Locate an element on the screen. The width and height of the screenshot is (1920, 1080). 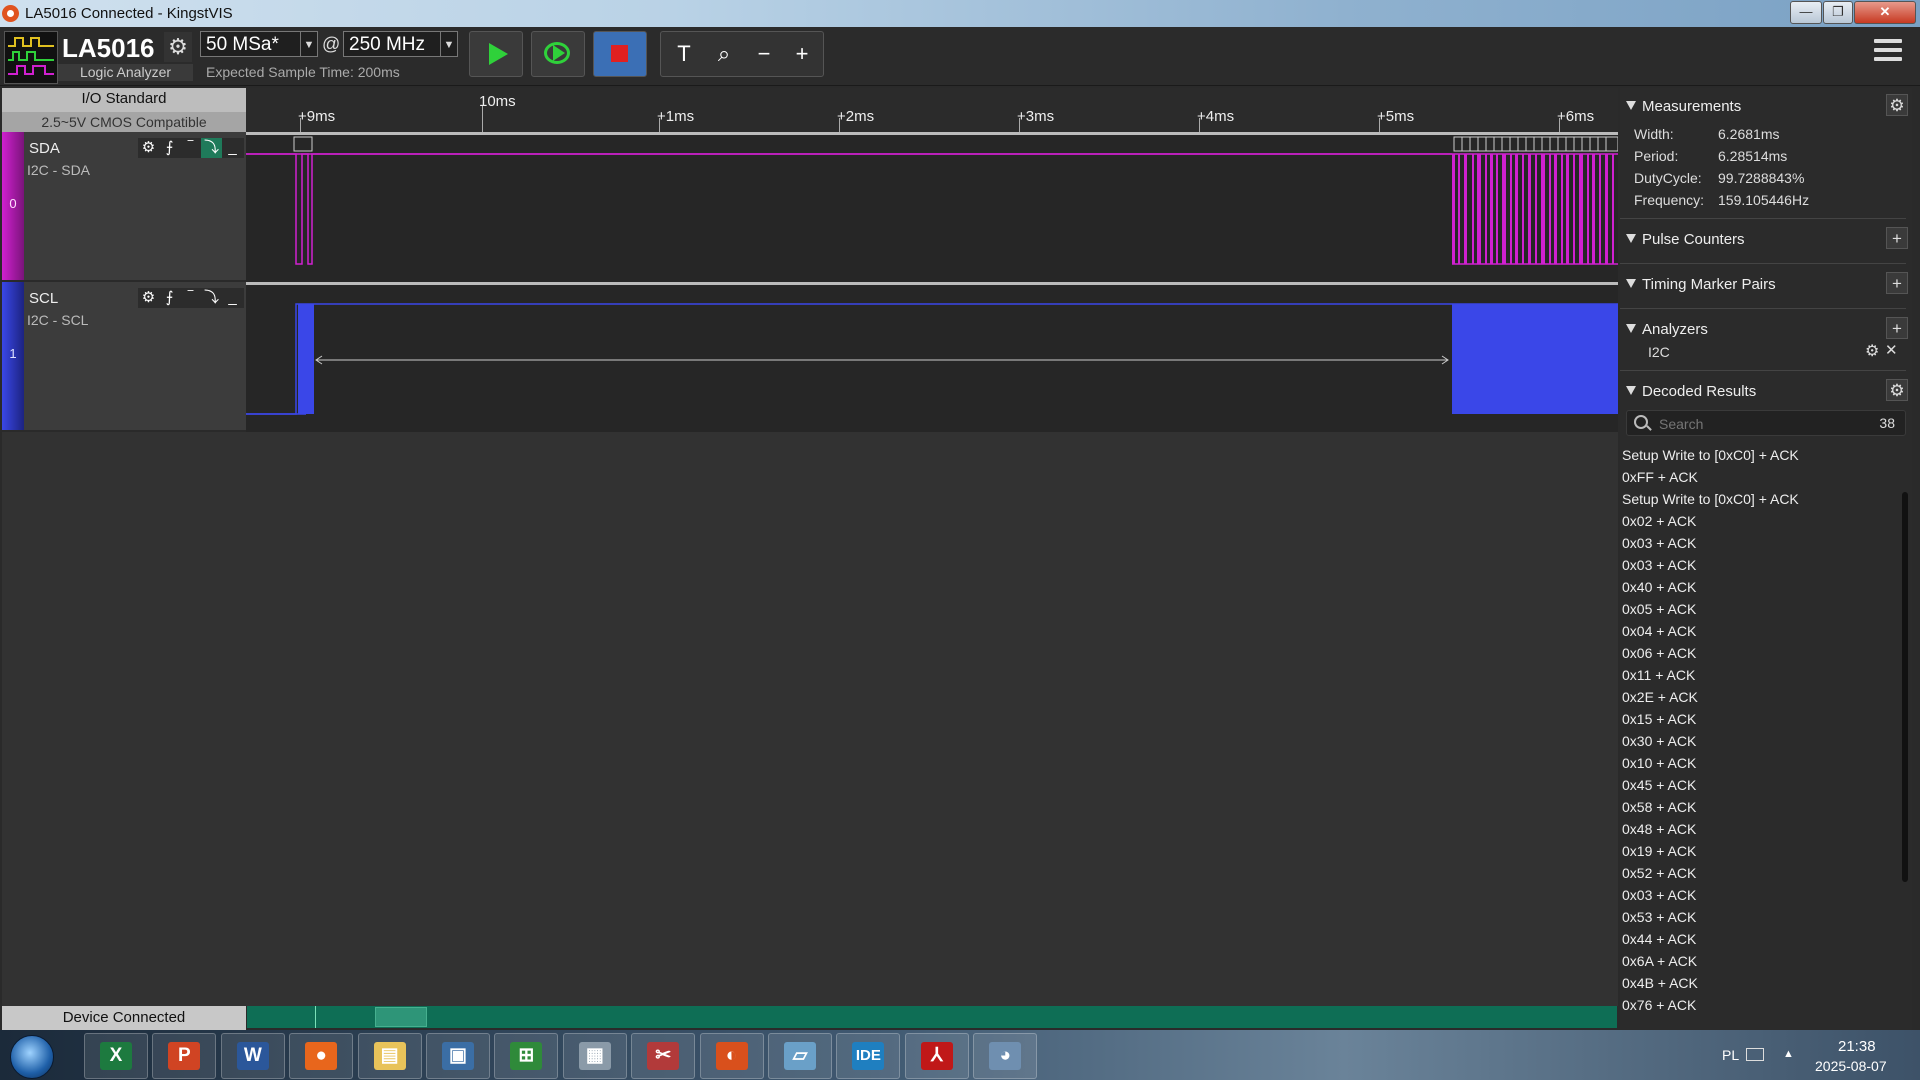
decoded-result-item: 0x19 + ACK is located at coordinates (1757, 851).